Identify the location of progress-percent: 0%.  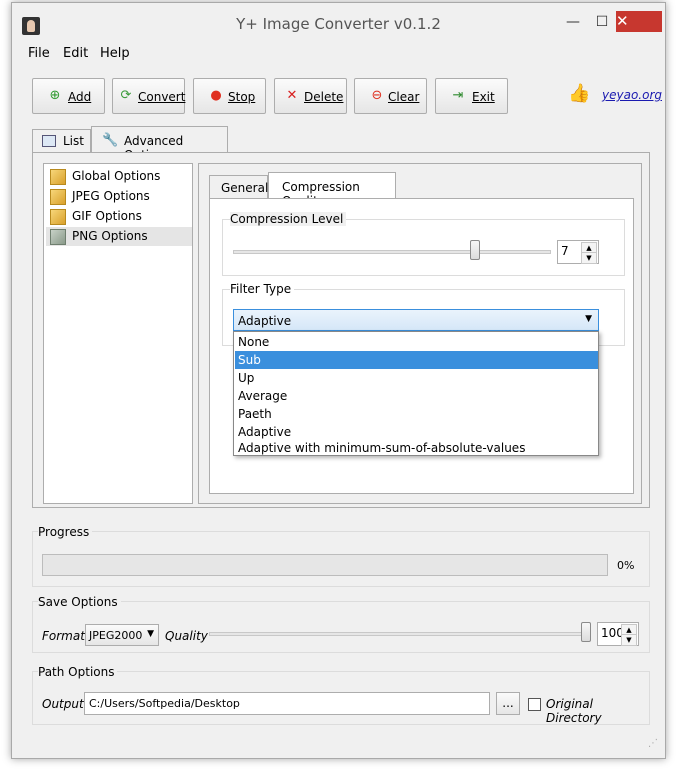
(626, 565).